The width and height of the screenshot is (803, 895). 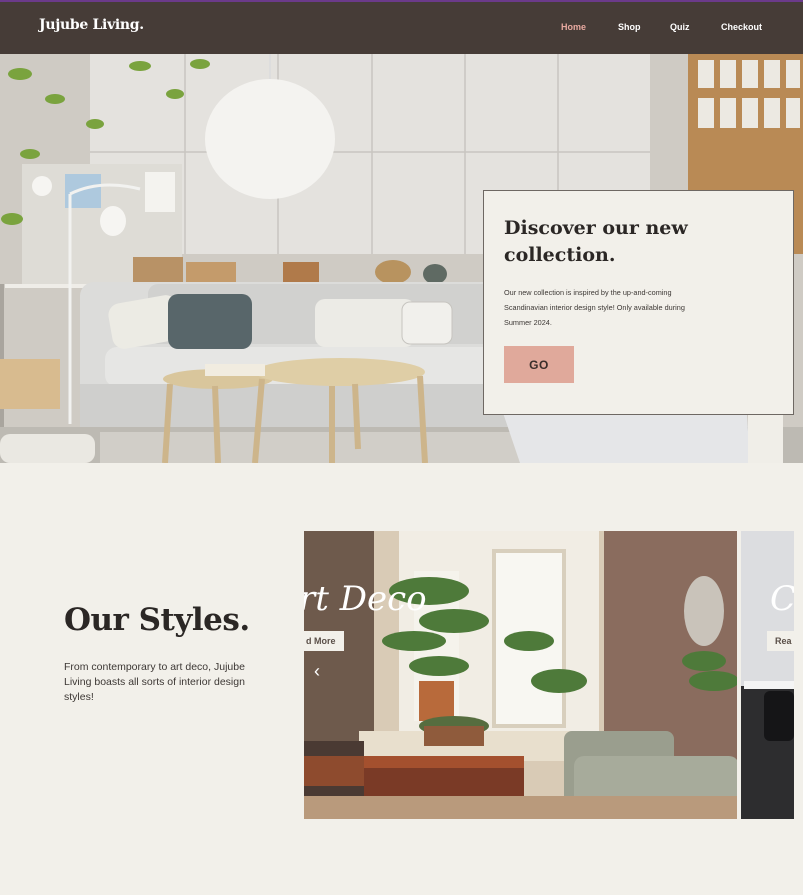 What do you see at coordinates (317, 671) in the screenshot?
I see `carousel-prev-icon: ‹` at bounding box center [317, 671].